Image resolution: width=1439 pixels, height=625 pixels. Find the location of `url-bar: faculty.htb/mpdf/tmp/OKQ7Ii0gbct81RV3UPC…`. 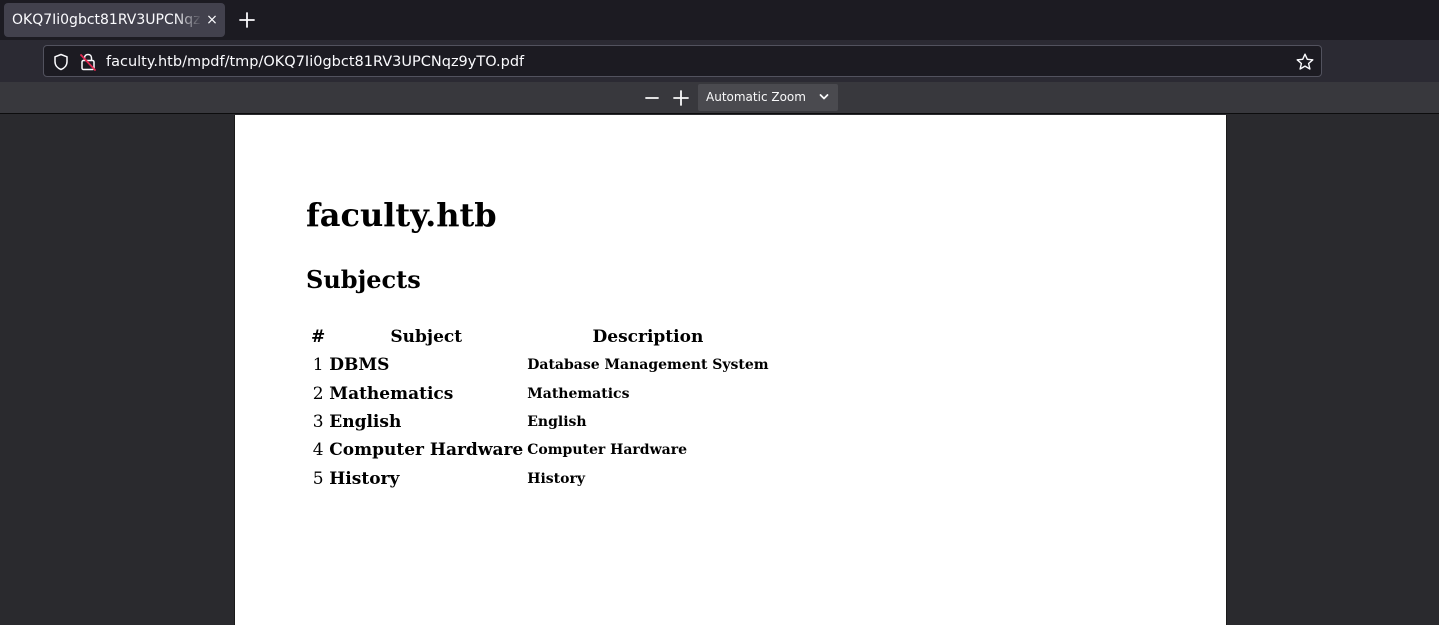

url-bar: faculty.htb/mpdf/tmp/OKQ7Ii0gbct81RV3UPC… is located at coordinates (682, 61).